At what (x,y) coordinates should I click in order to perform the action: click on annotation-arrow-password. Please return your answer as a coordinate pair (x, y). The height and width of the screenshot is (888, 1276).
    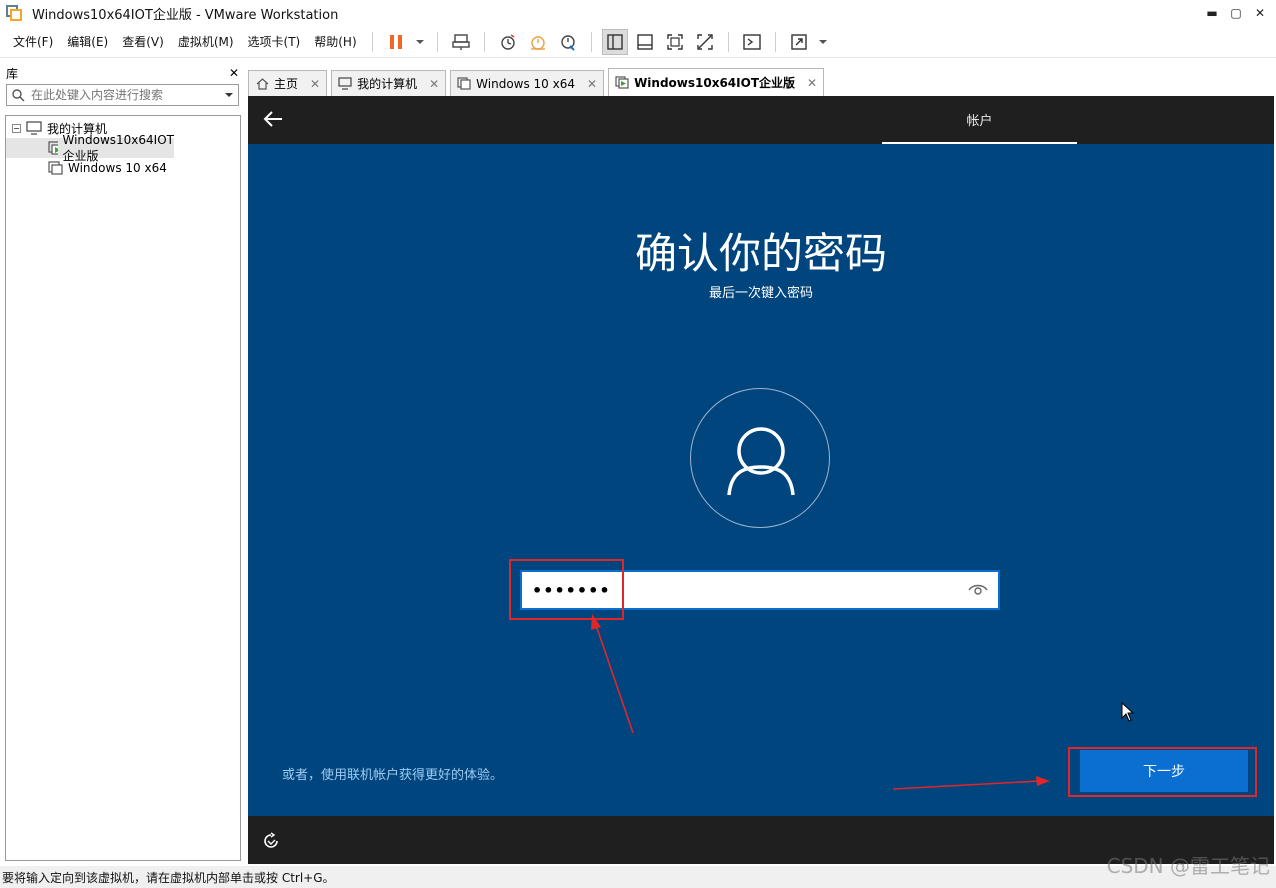
    Looking at the image, I should click on (612, 674).